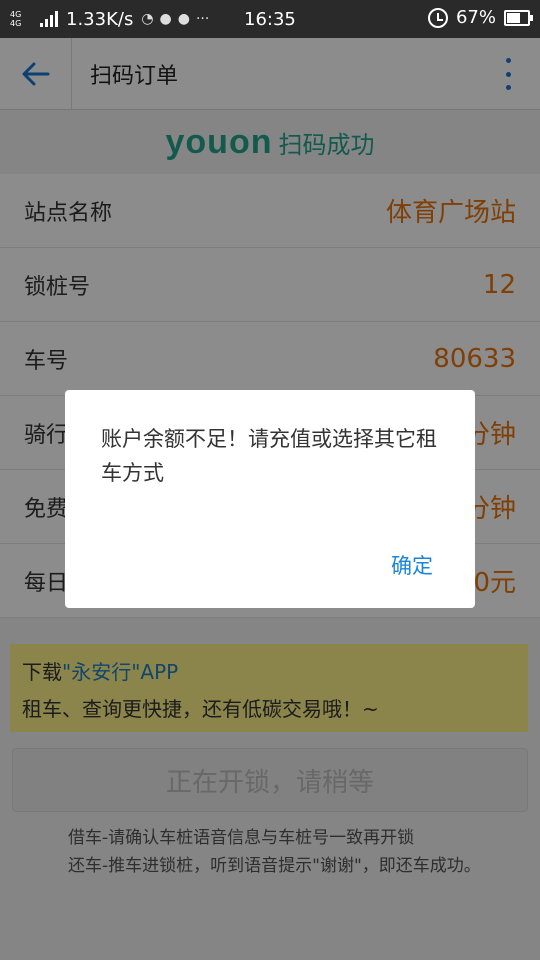 The image size is (540, 960). What do you see at coordinates (437, 17) in the screenshot?
I see `alarm-icon` at bounding box center [437, 17].